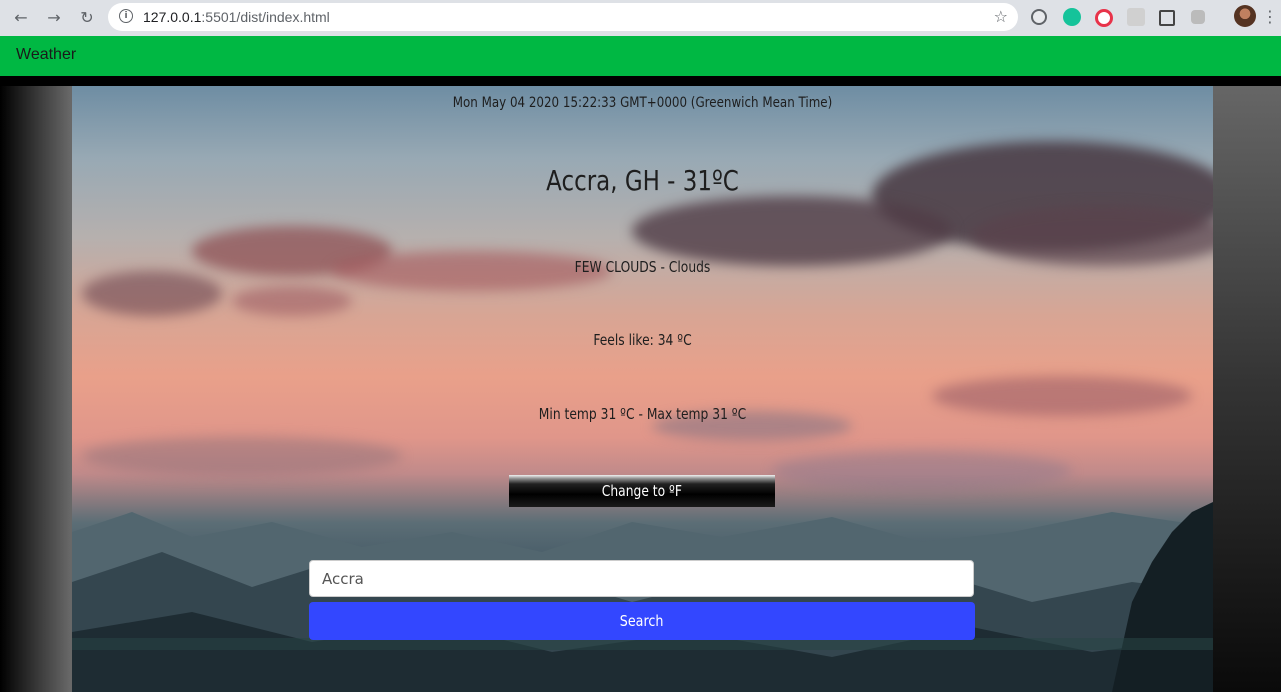 The width and height of the screenshot is (1281, 692). I want to click on search-button: Search, so click(642, 621).